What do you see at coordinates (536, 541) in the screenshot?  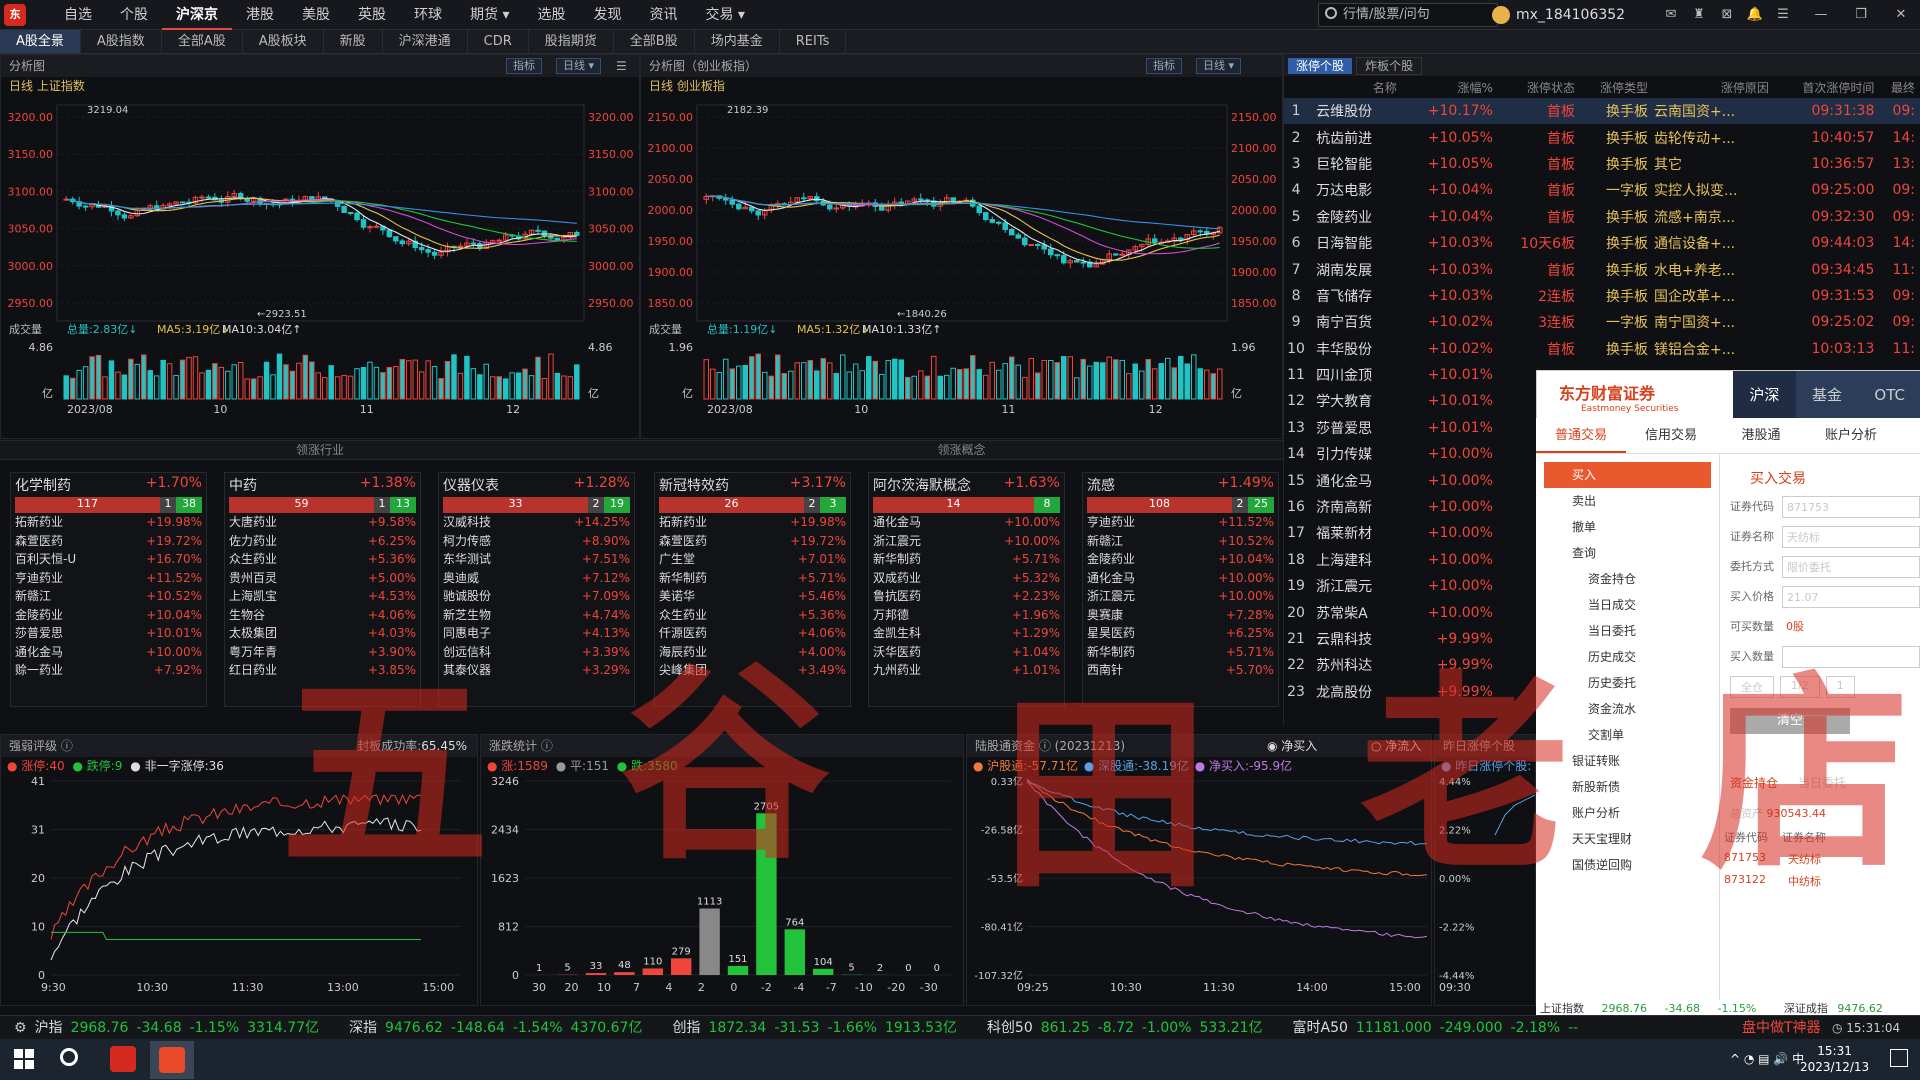 I see `sector-stock-row: 柯力传感 +8.90%` at bounding box center [536, 541].